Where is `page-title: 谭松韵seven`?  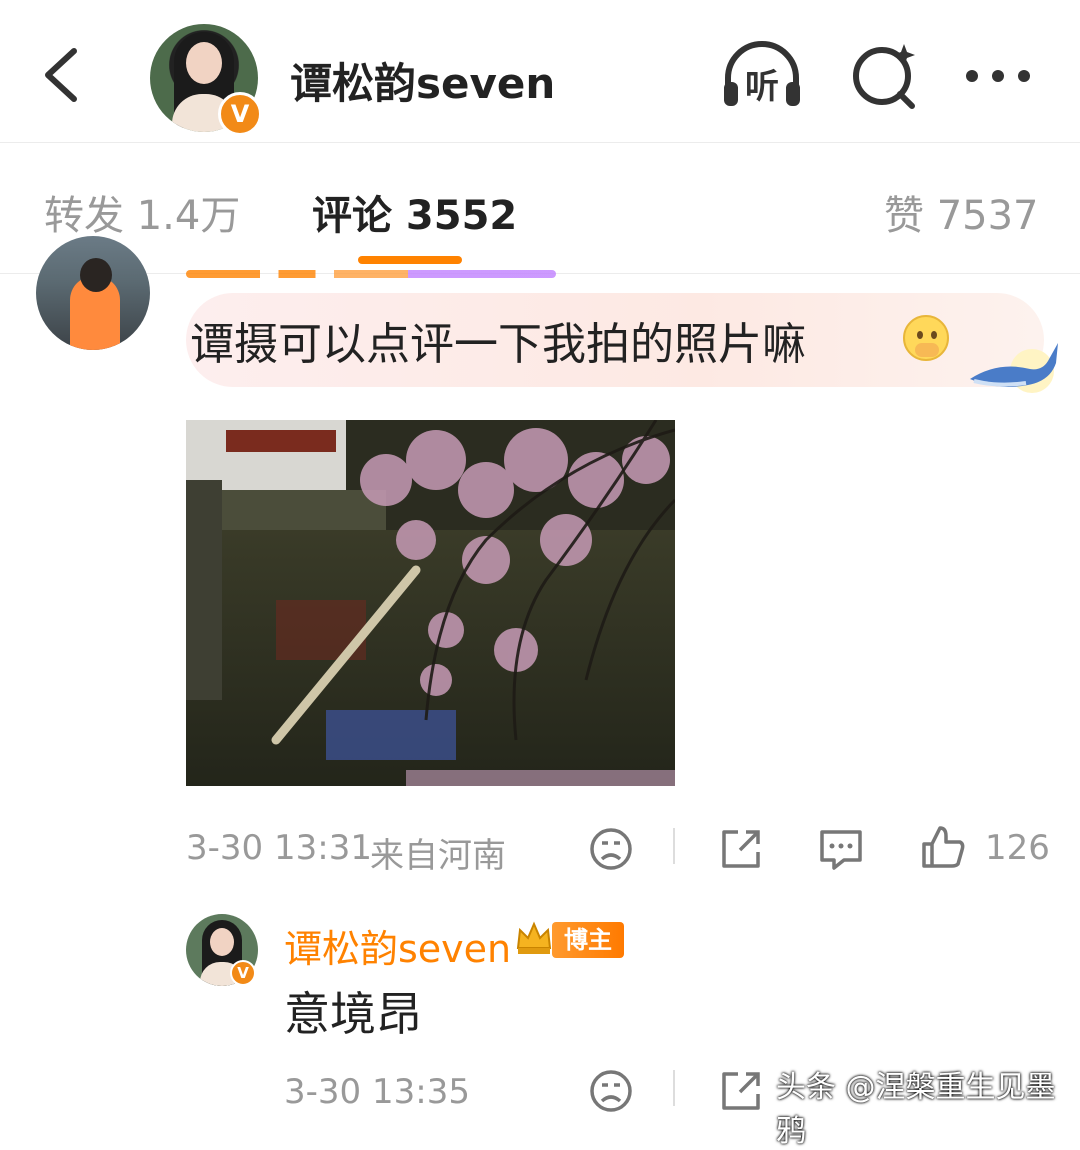 page-title: 谭松韵seven is located at coordinates (423, 83).